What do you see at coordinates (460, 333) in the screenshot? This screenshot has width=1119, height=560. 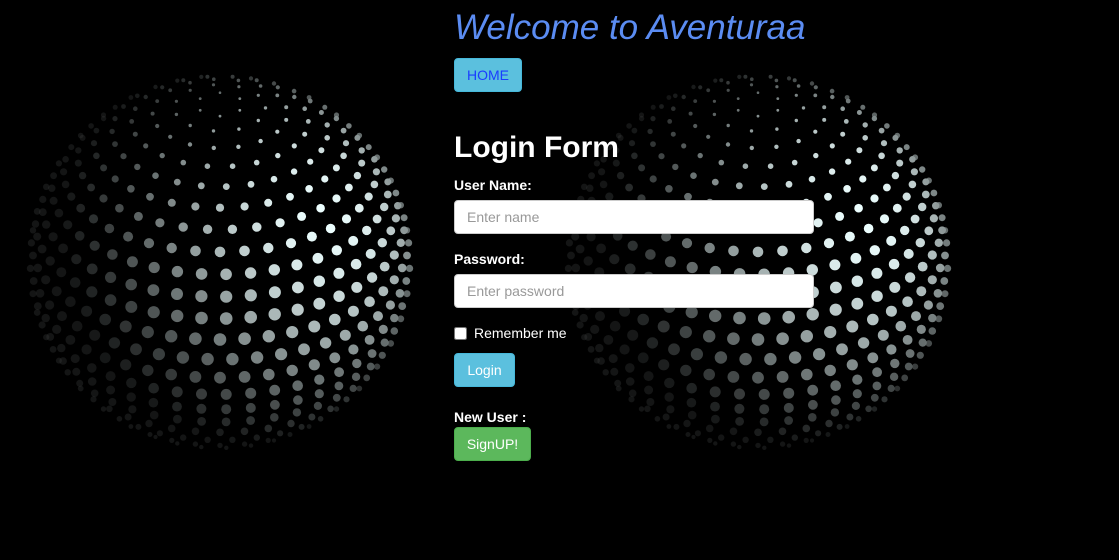 I see `remember-me-checkbox` at bounding box center [460, 333].